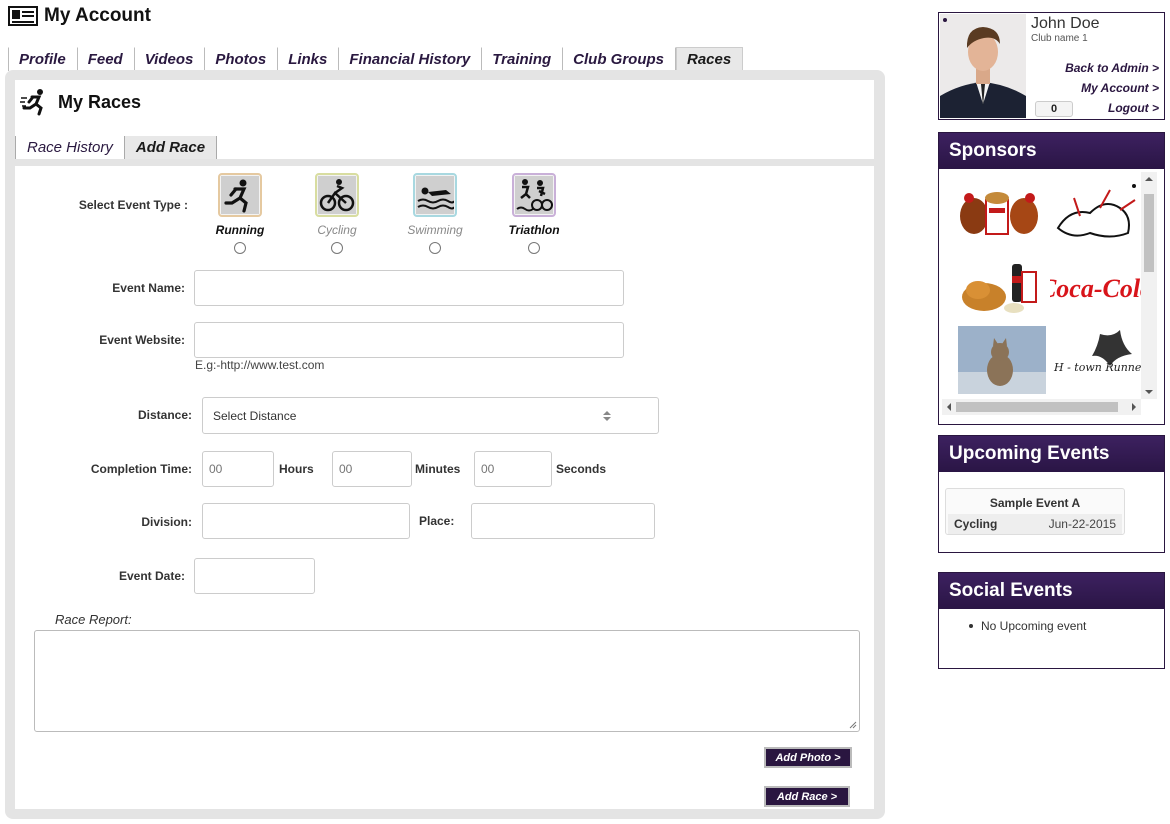 This screenshot has width=1170, height=824. I want to click on minutes-input, so click(372, 469).